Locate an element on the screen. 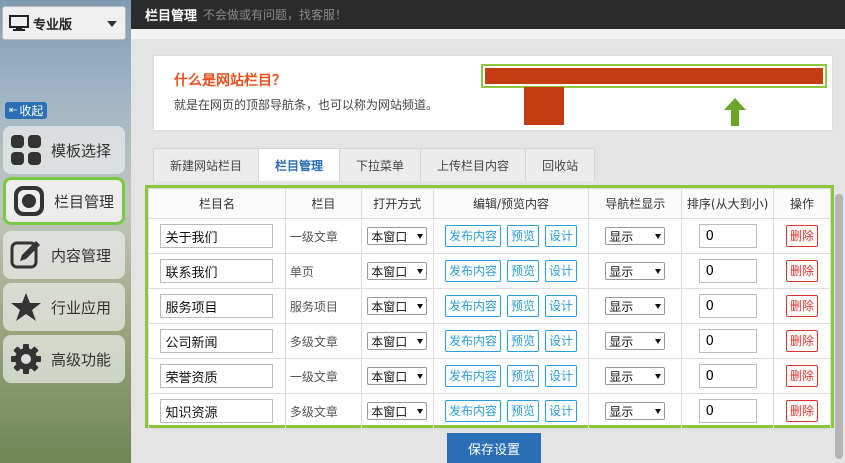 The height and width of the screenshot is (463, 845). table-row: 单页本窗口 发布内容预览设计 显示 删除 is located at coordinates (489, 271).